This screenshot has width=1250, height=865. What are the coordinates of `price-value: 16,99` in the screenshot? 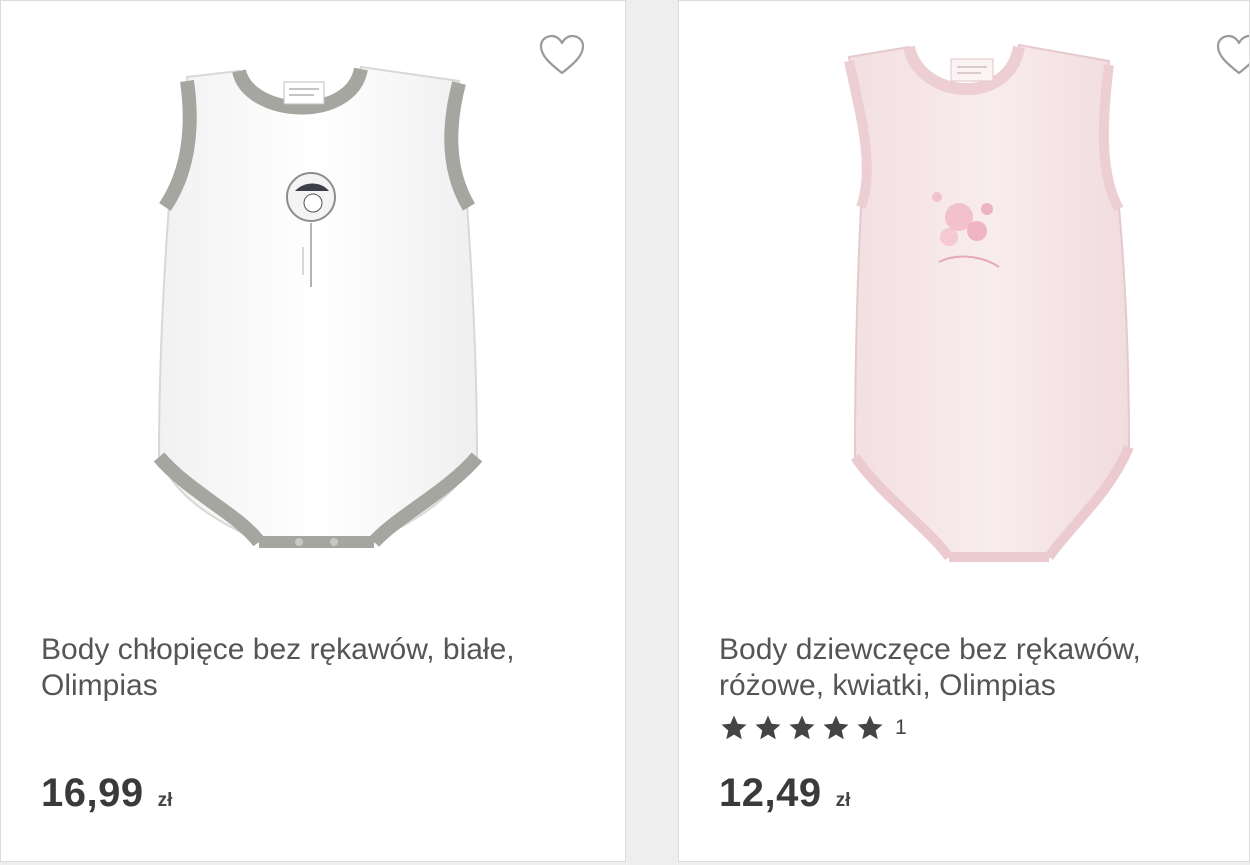 It's located at (92, 793).